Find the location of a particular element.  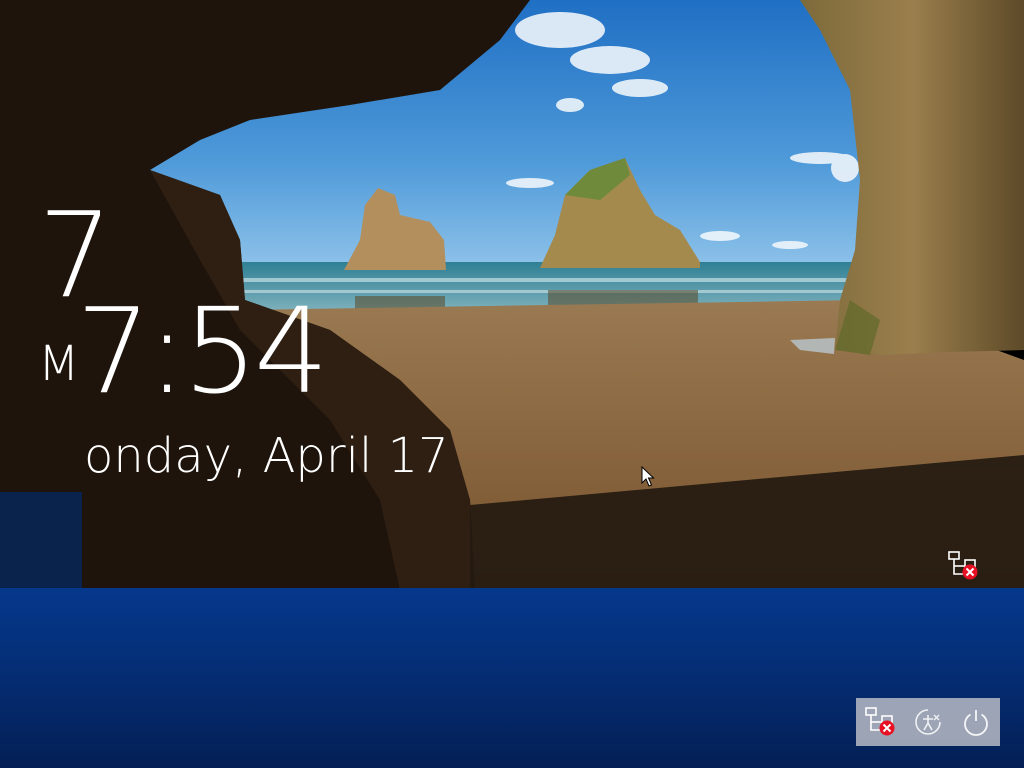

power-icon is located at coordinates (976, 723).